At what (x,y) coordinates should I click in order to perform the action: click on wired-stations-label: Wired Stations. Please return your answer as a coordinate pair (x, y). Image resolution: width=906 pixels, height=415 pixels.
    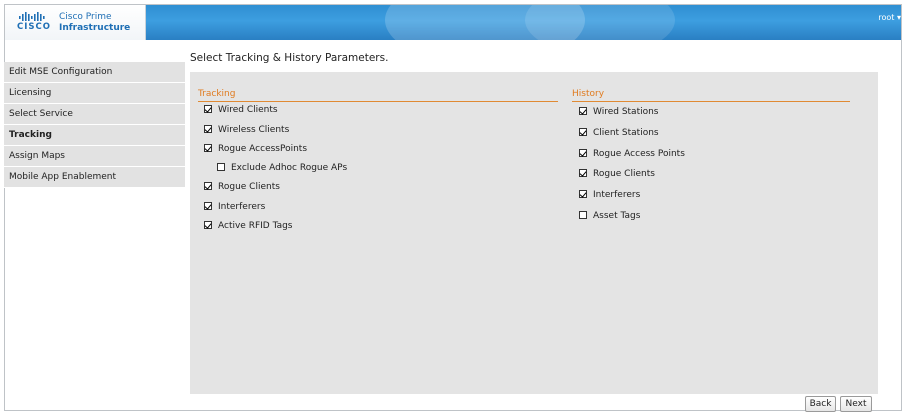
    Looking at the image, I should click on (626, 112).